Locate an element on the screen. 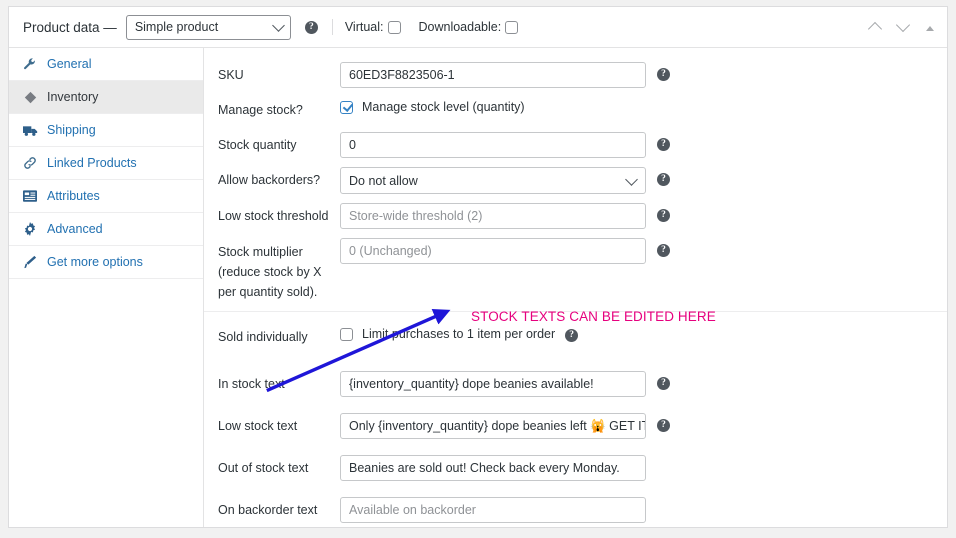 The image size is (956, 538). low-stock-threshold-input: Store-wide threshold (2) is located at coordinates (493, 216).